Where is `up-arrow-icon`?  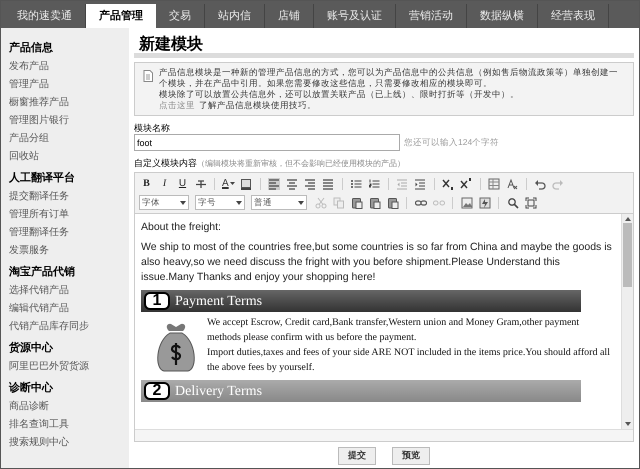
up-arrow-icon is located at coordinates (627, 219).